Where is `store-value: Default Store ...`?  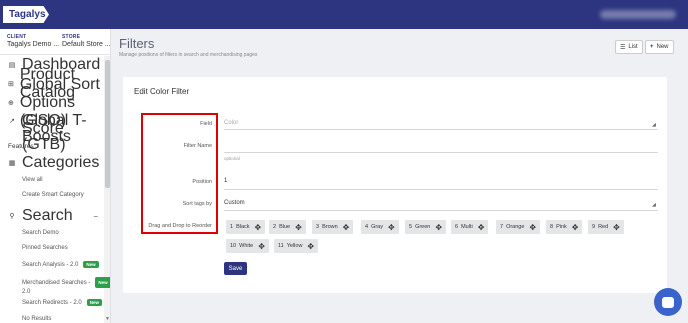
store-value: Default Store ... is located at coordinates (86, 44).